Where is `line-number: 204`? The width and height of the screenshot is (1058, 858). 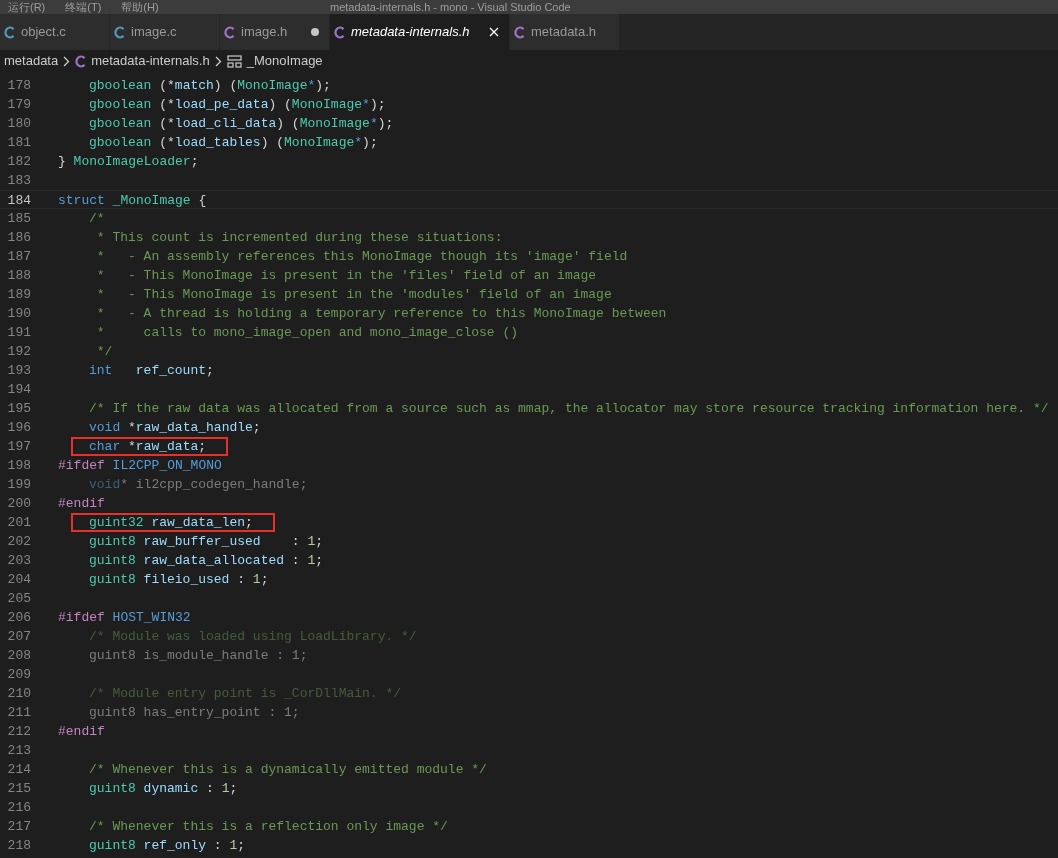 line-number: 204 is located at coordinates (18, 580).